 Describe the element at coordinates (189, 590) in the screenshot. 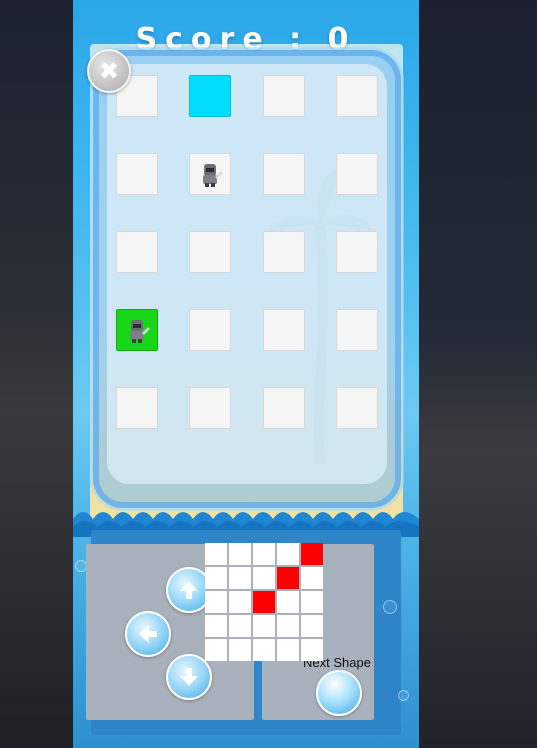

I see `arrow-up-icon` at that location.